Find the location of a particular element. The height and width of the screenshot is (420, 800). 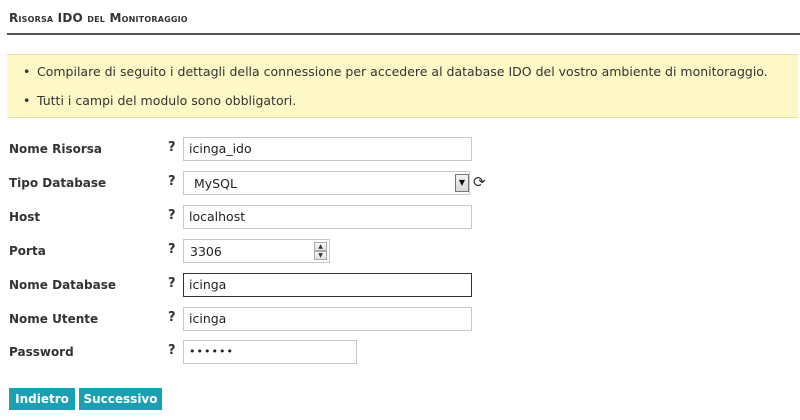

page-title: Risorsa IDO del Monitoraggio is located at coordinates (98, 18).